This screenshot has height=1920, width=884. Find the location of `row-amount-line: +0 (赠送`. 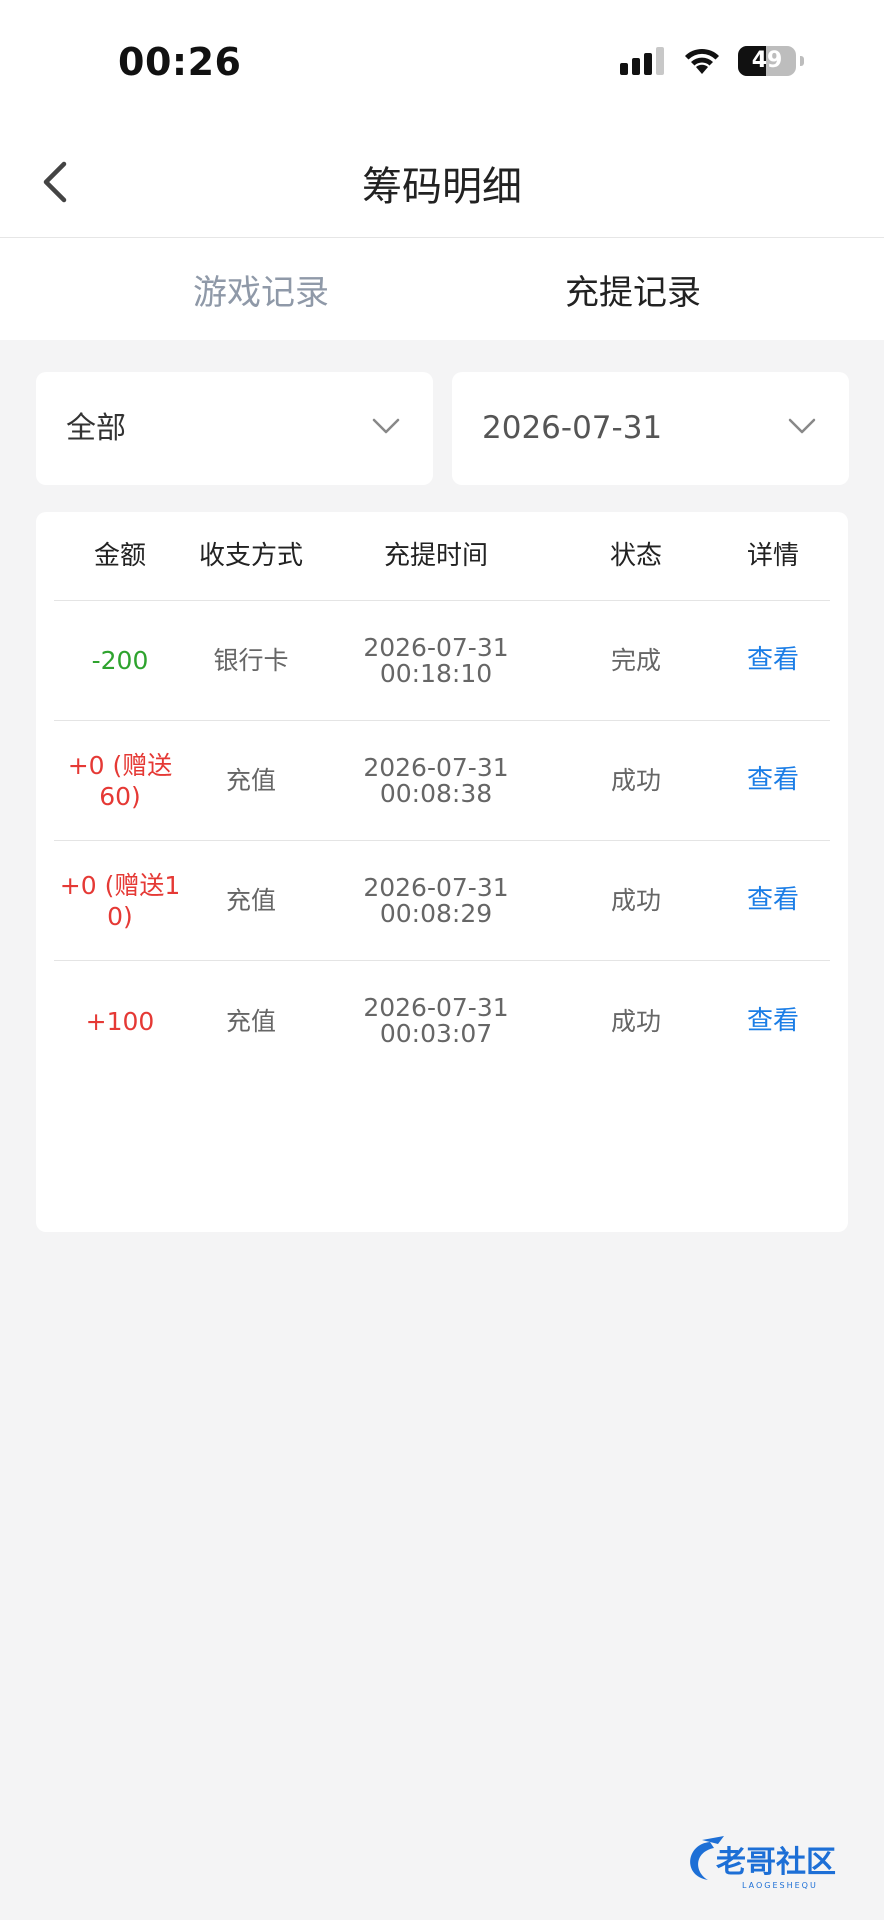

row-amount-line: +0 (赠送 is located at coordinates (120, 765).